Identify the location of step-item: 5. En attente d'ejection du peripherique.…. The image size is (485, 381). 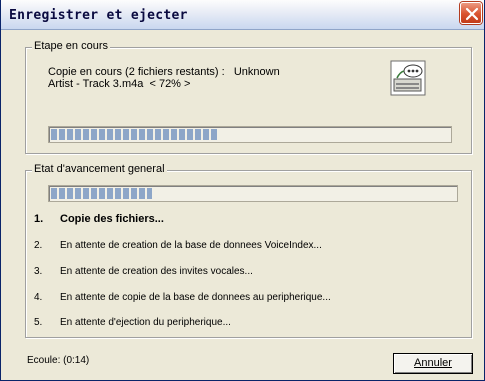
(132, 322).